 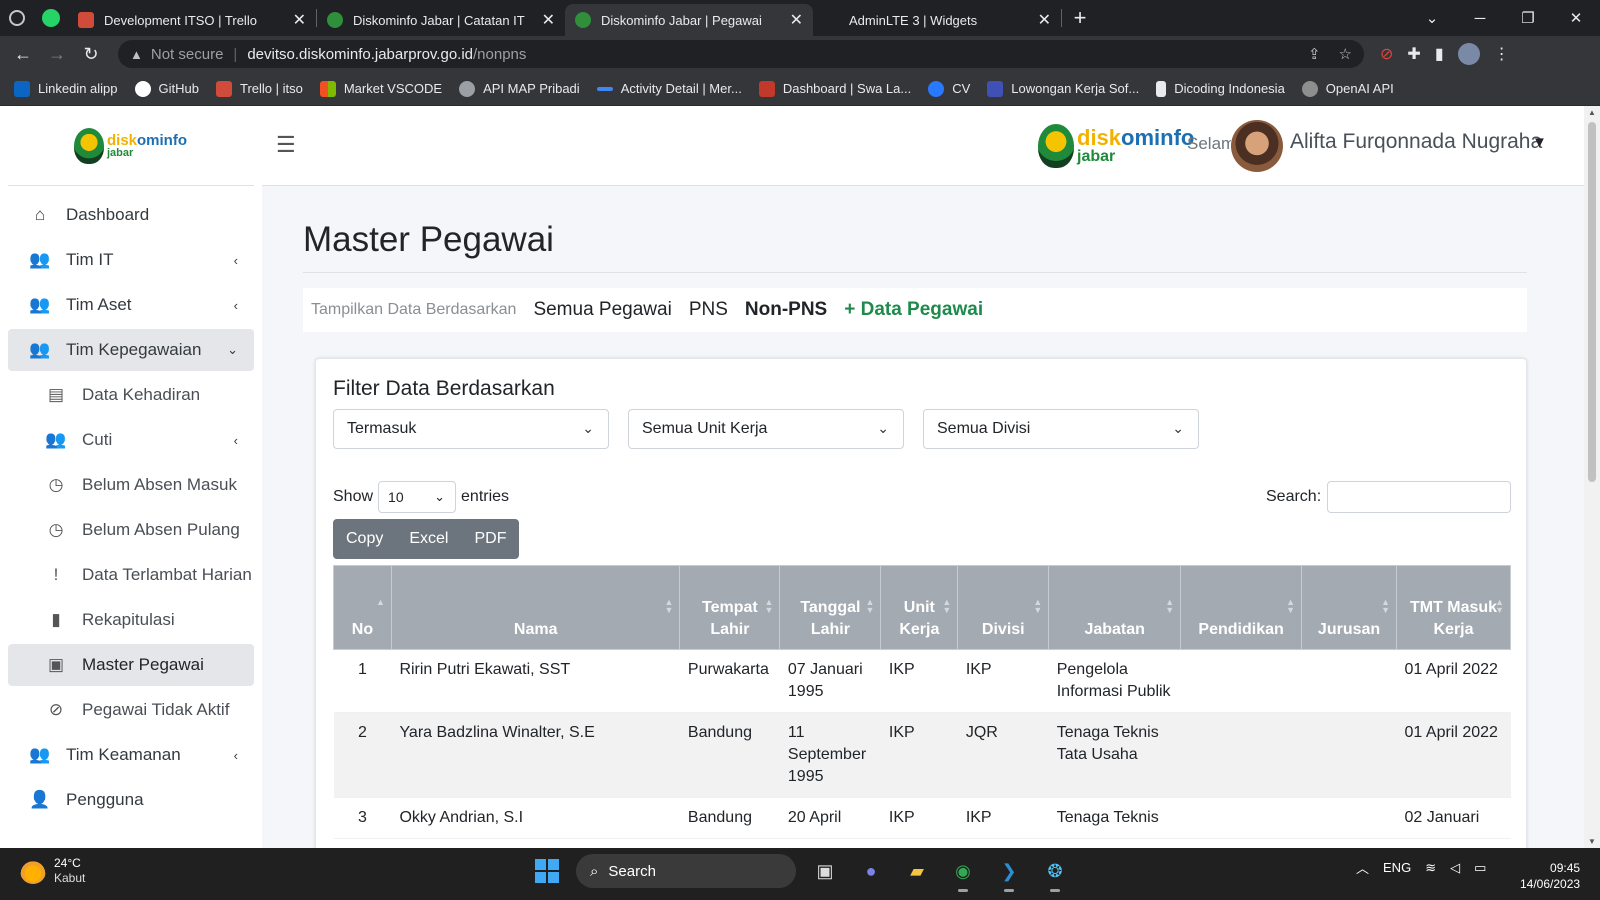 What do you see at coordinates (937, 20) in the screenshot?
I see `browser-tab-4: AdminLTE 3 | Widgets ✕` at bounding box center [937, 20].